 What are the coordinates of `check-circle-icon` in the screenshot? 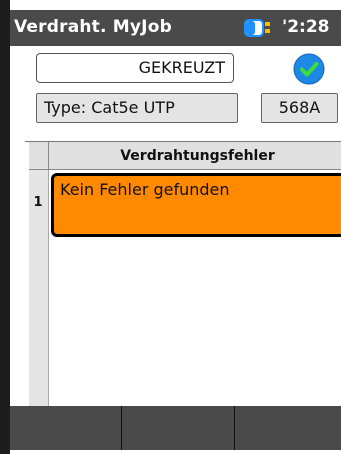 It's located at (309, 69).